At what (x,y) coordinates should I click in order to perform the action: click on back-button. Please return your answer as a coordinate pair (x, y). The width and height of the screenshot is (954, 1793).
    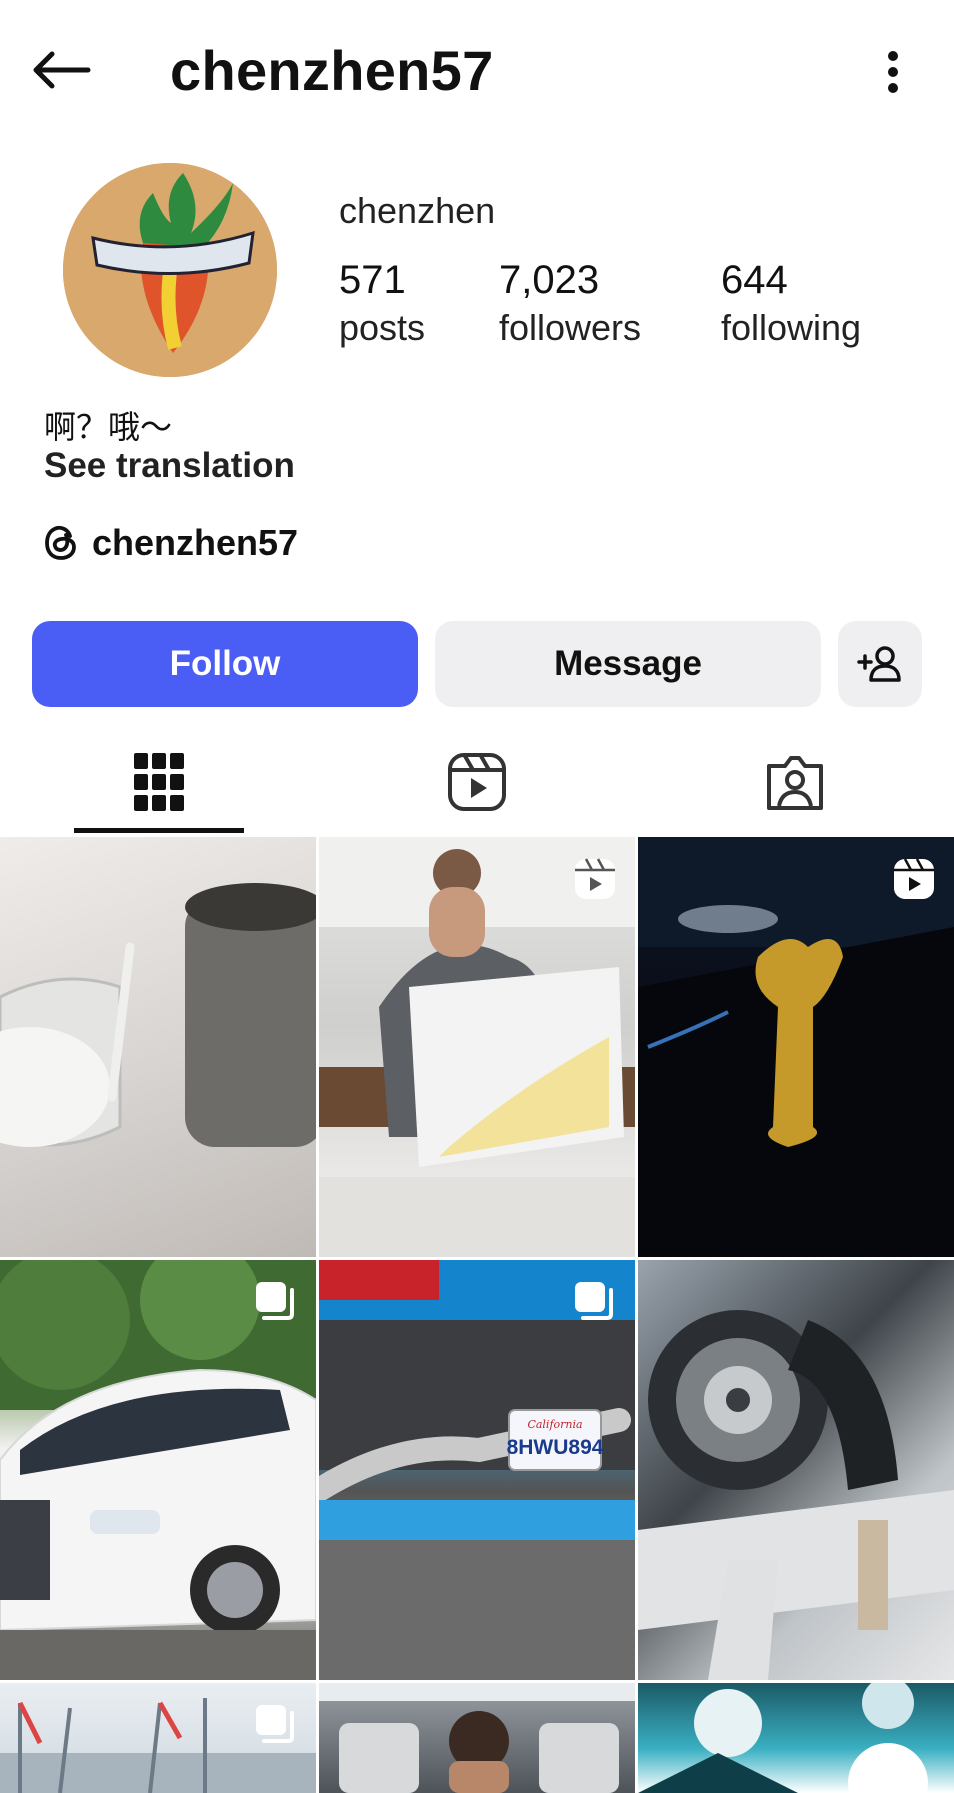
    Looking at the image, I should click on (65, 70).